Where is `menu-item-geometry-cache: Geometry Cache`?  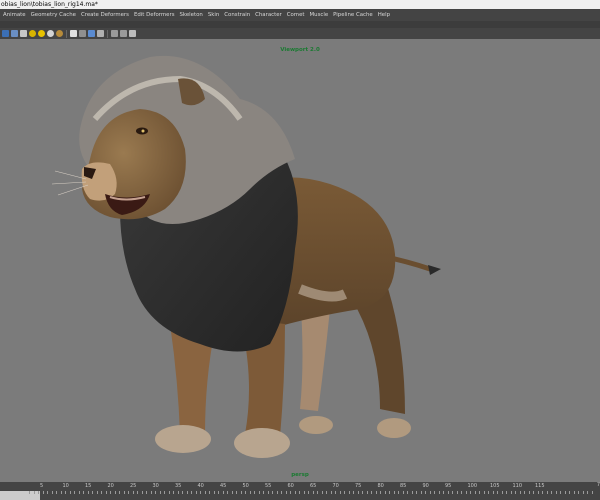 menu-item-geometry-cache: Geometry Cache is located at coordinates (53, 15).